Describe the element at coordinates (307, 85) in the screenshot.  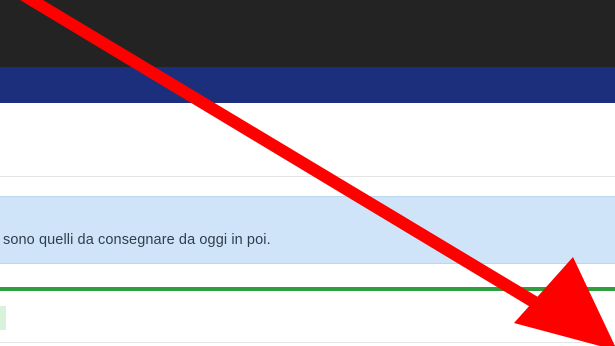
I see `navigation-bar` at that location.